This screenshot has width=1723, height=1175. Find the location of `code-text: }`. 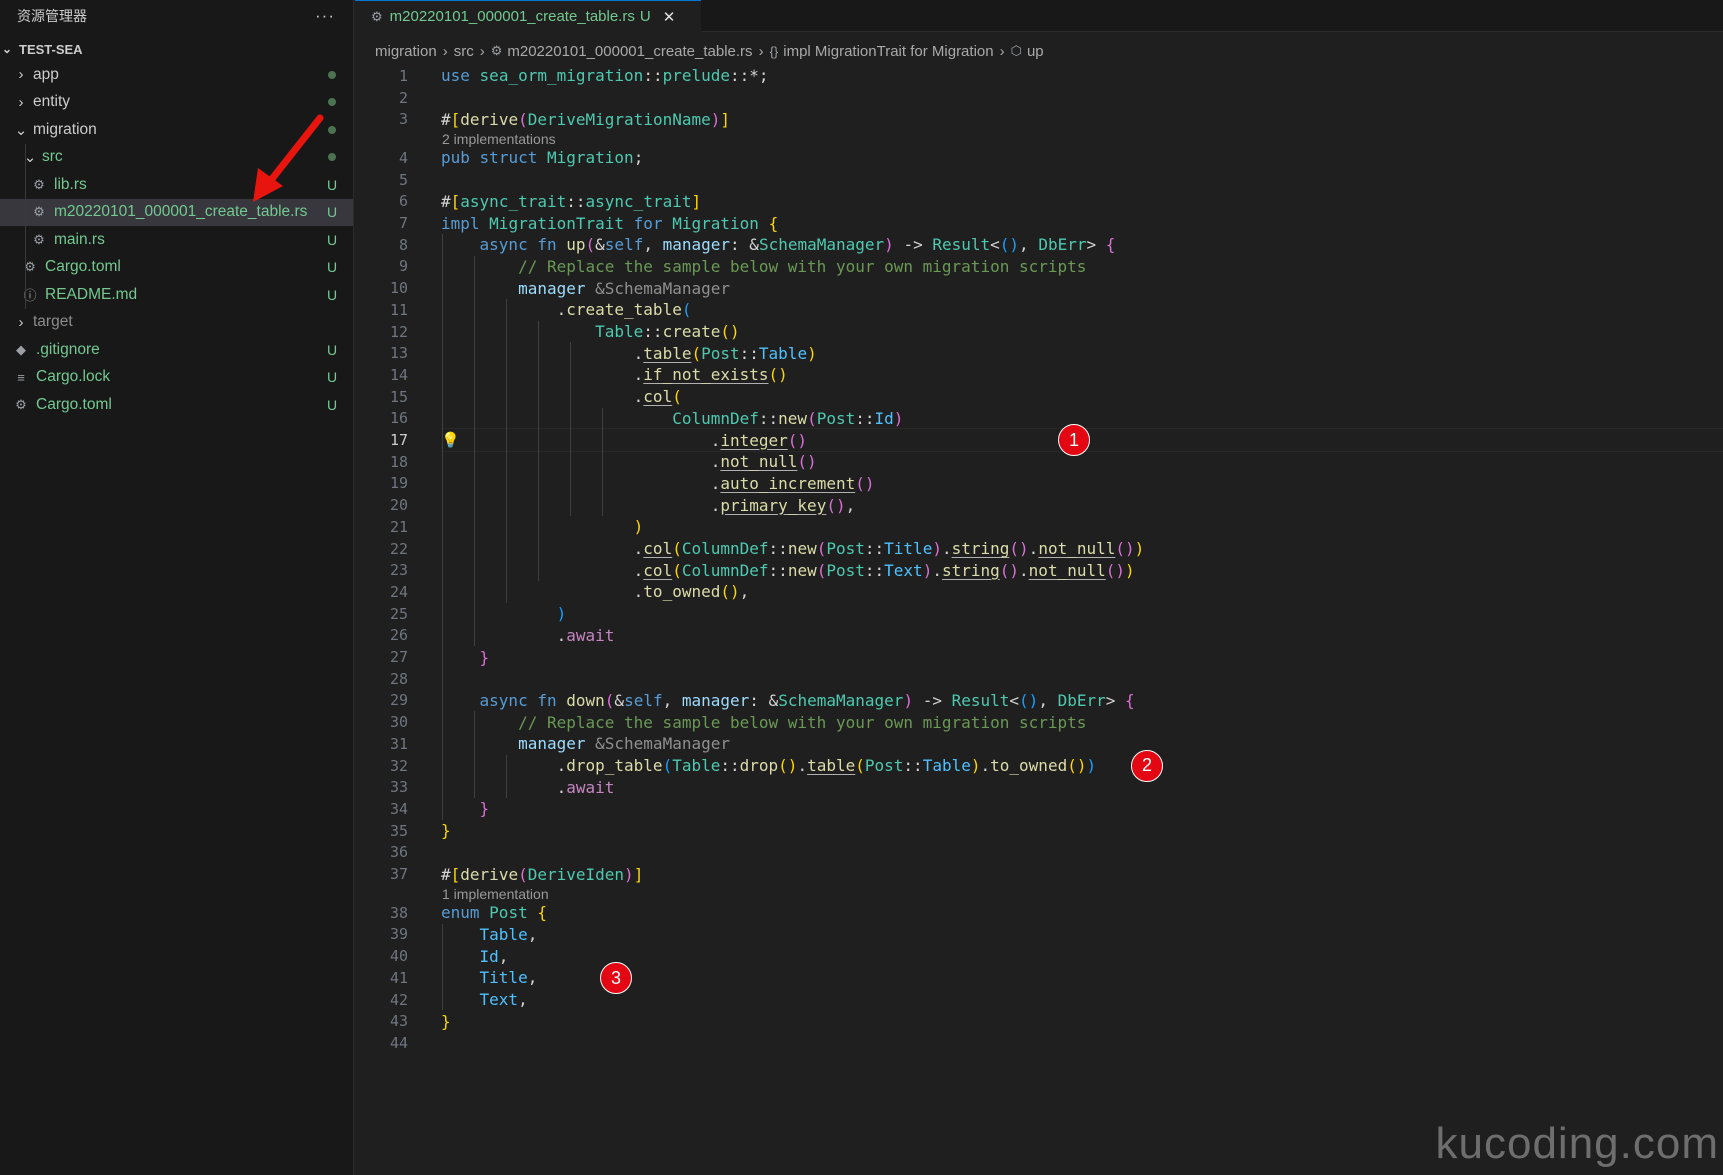

code-text: } is located at coordinates (465, 809).